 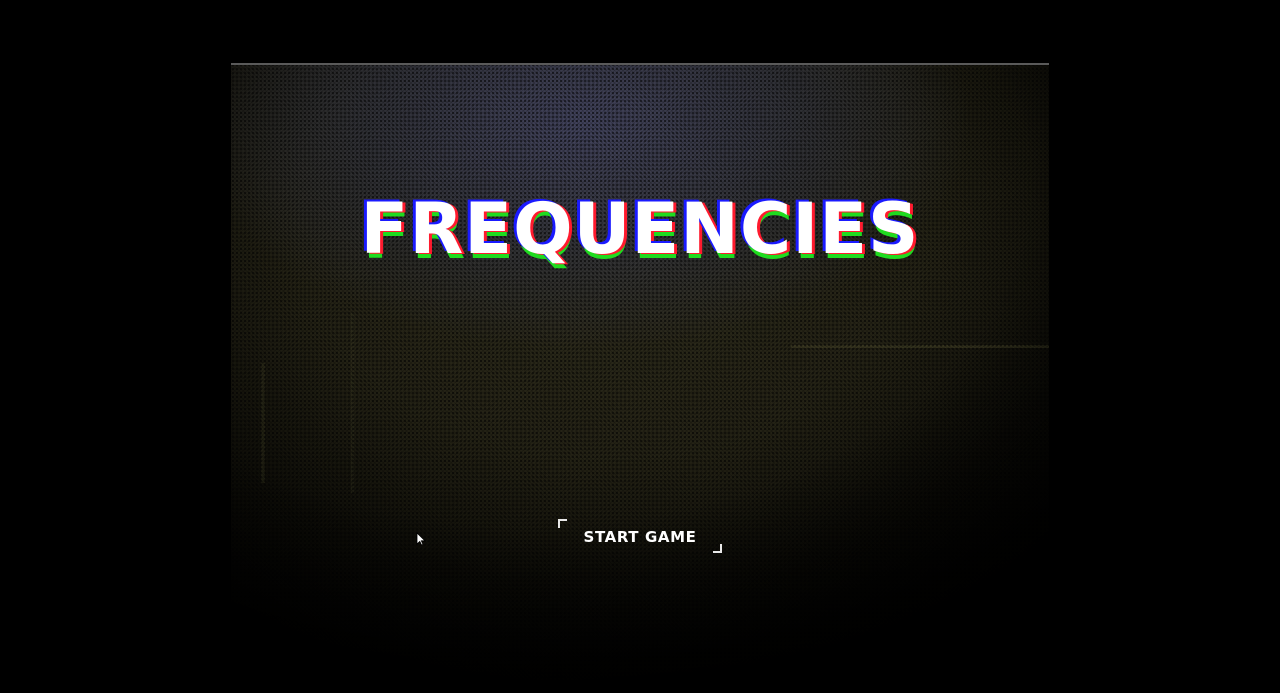 What do you see at coordinates (421, 539) in the screenshot?
I see `mouse-pointer-icon` at bounding box center [421, 539].